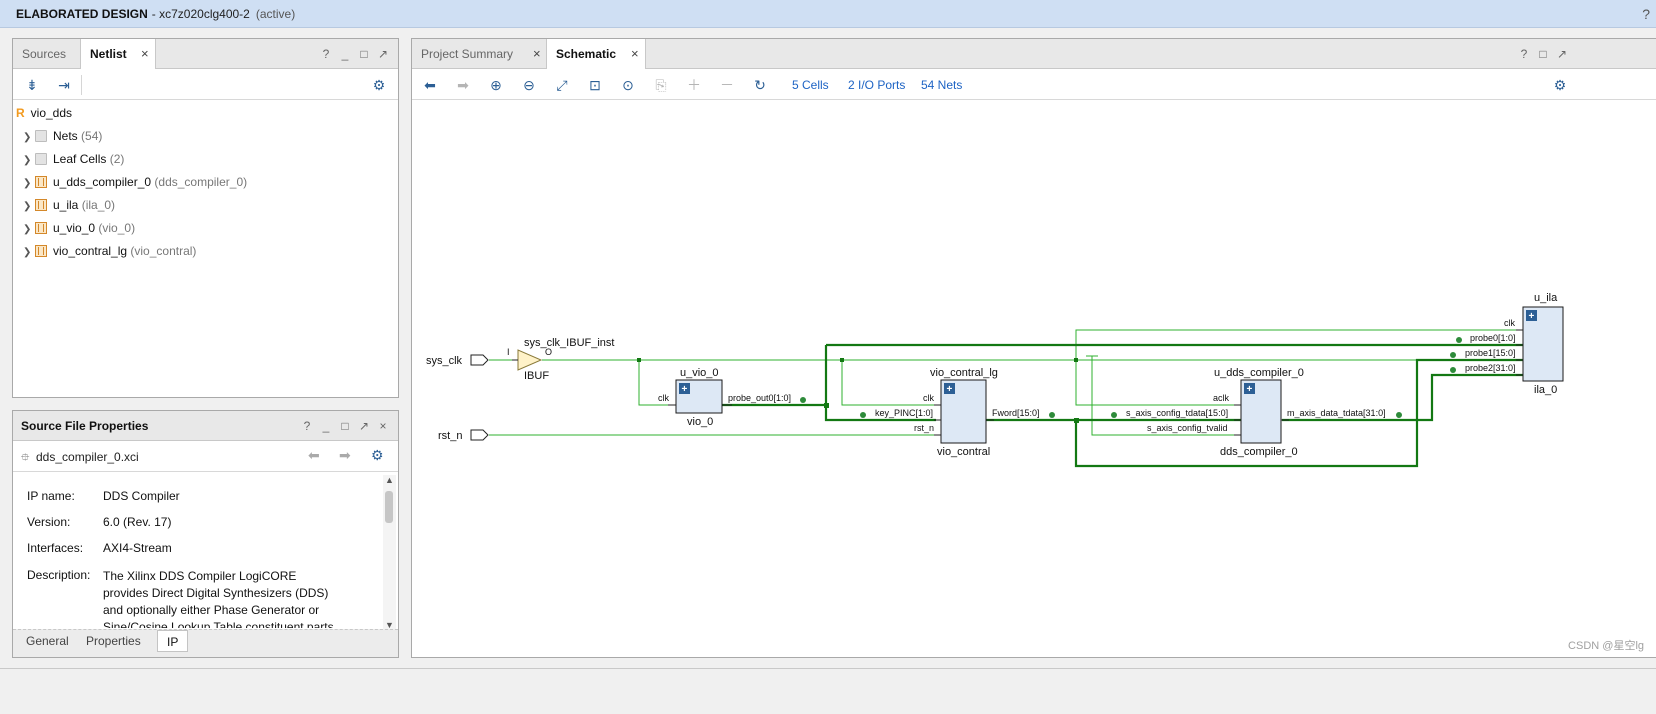 Image resolution: width=1656 pixels, height=714 pixels. What do you see at coordinates (205, 54) in the screenshot?
I see `netlist-tabbar: Sources Netlist × ? _ □ ↗` at bounding box center [205, 54].